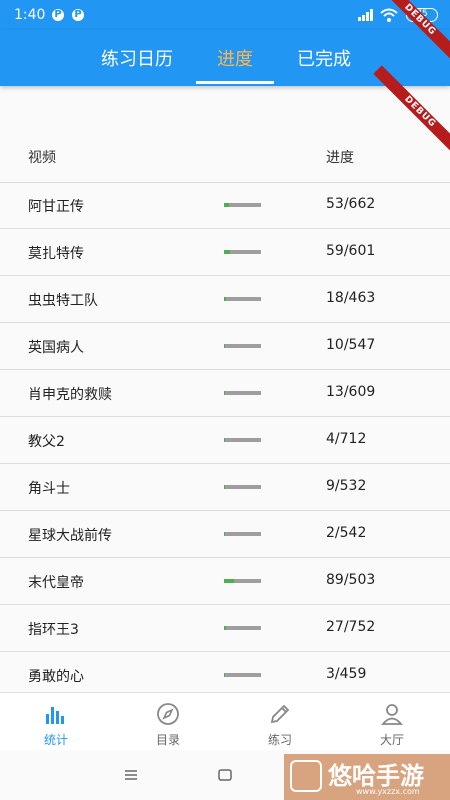 Image resolution: width=450 pixels, height=800 pixels. What do you see at coordinates (351, 251) in the screenshot?
I see `progress-count: 59/601` at bounding box center [351, 251].